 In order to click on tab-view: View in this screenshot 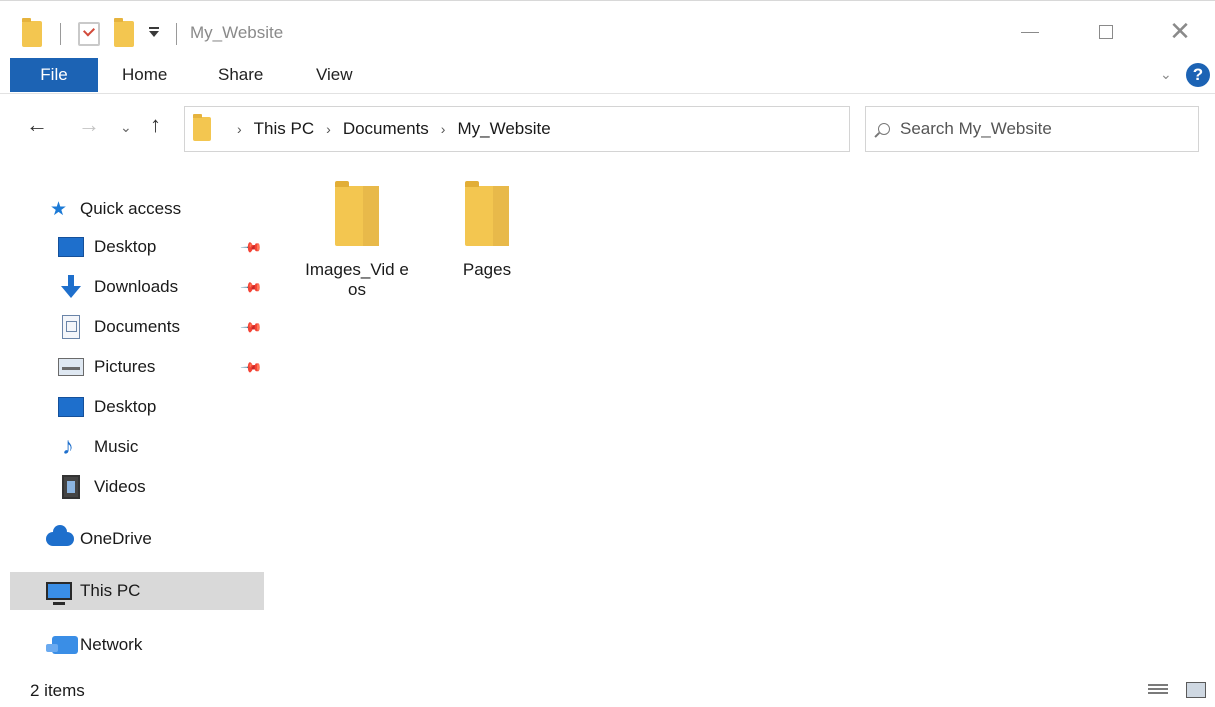, I will do `click(334, 75)`.